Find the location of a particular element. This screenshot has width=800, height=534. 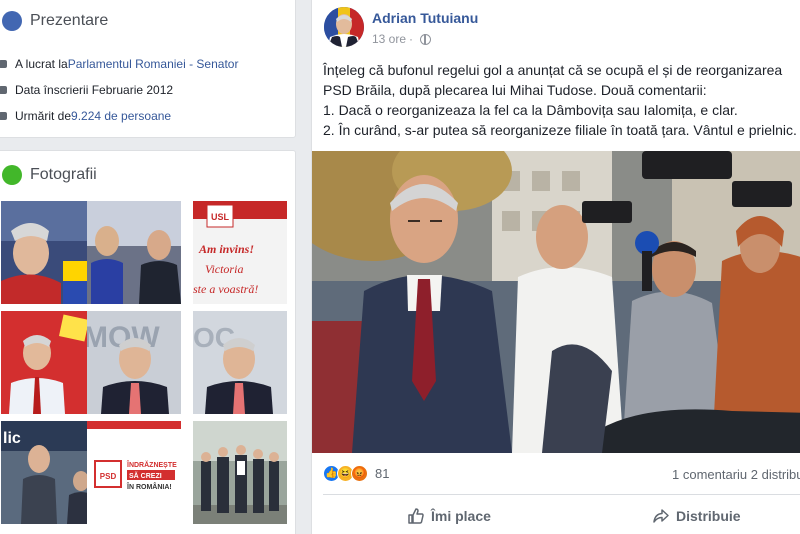

reaction-count: 81 is located at coordinates (382, 473).